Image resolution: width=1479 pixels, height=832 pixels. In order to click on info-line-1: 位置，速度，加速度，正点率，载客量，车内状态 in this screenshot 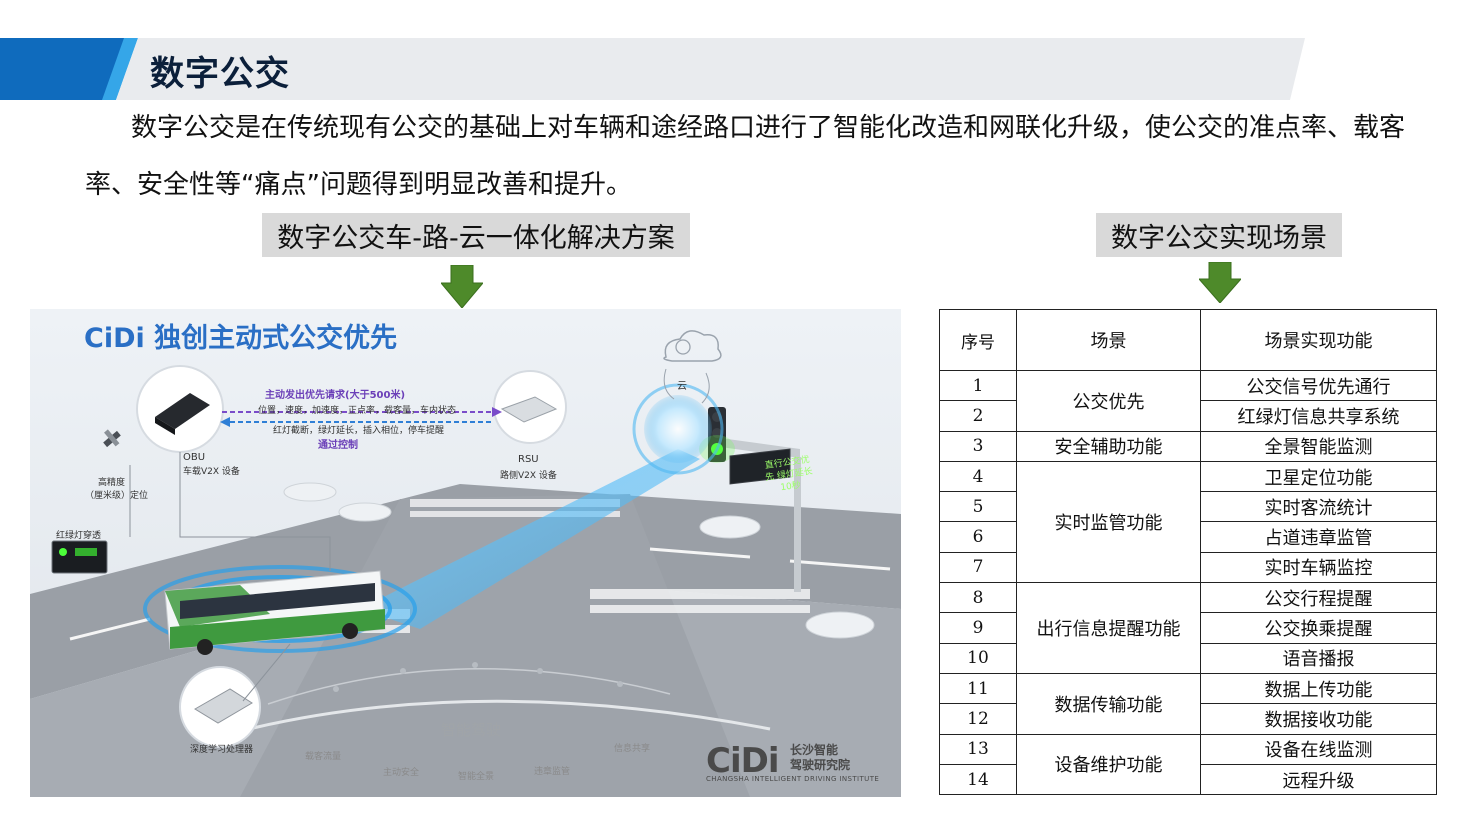, I will do `click(357, 411)`.